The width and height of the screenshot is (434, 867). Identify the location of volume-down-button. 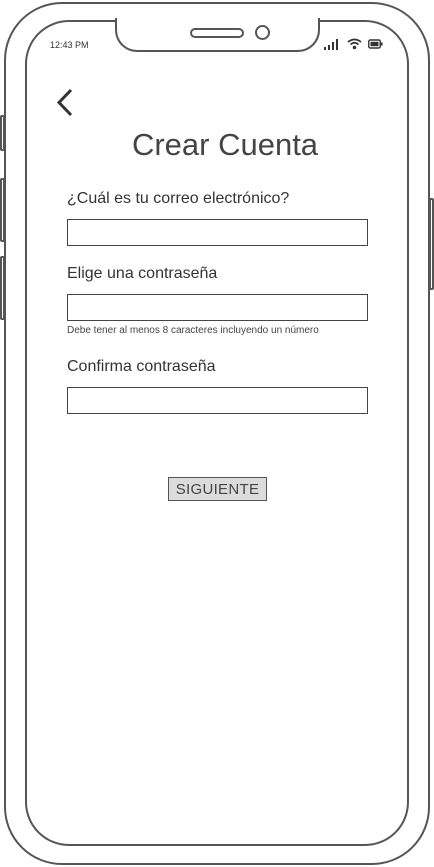
(2, 288).